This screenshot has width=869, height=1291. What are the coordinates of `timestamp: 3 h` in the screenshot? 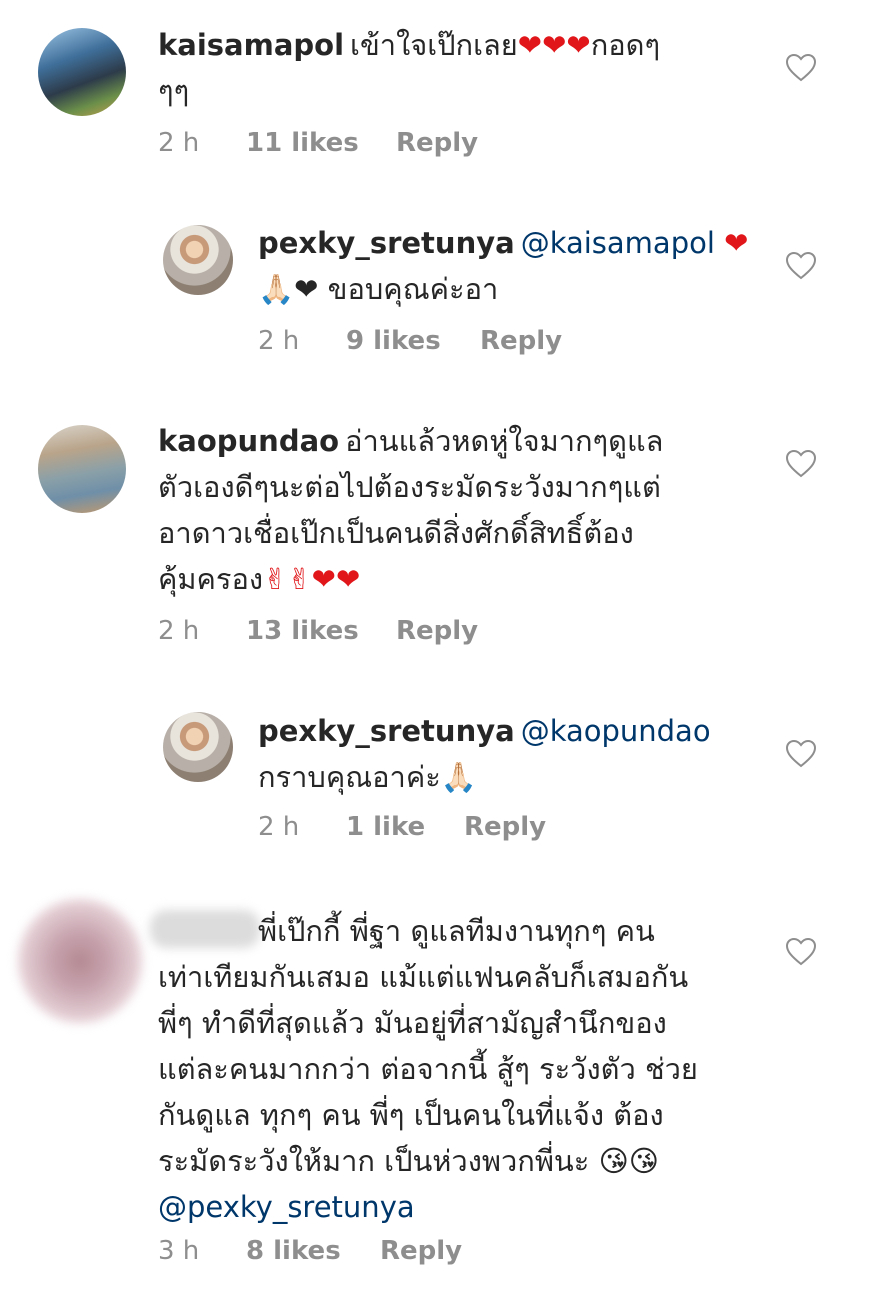 It's located at (179, 1251).